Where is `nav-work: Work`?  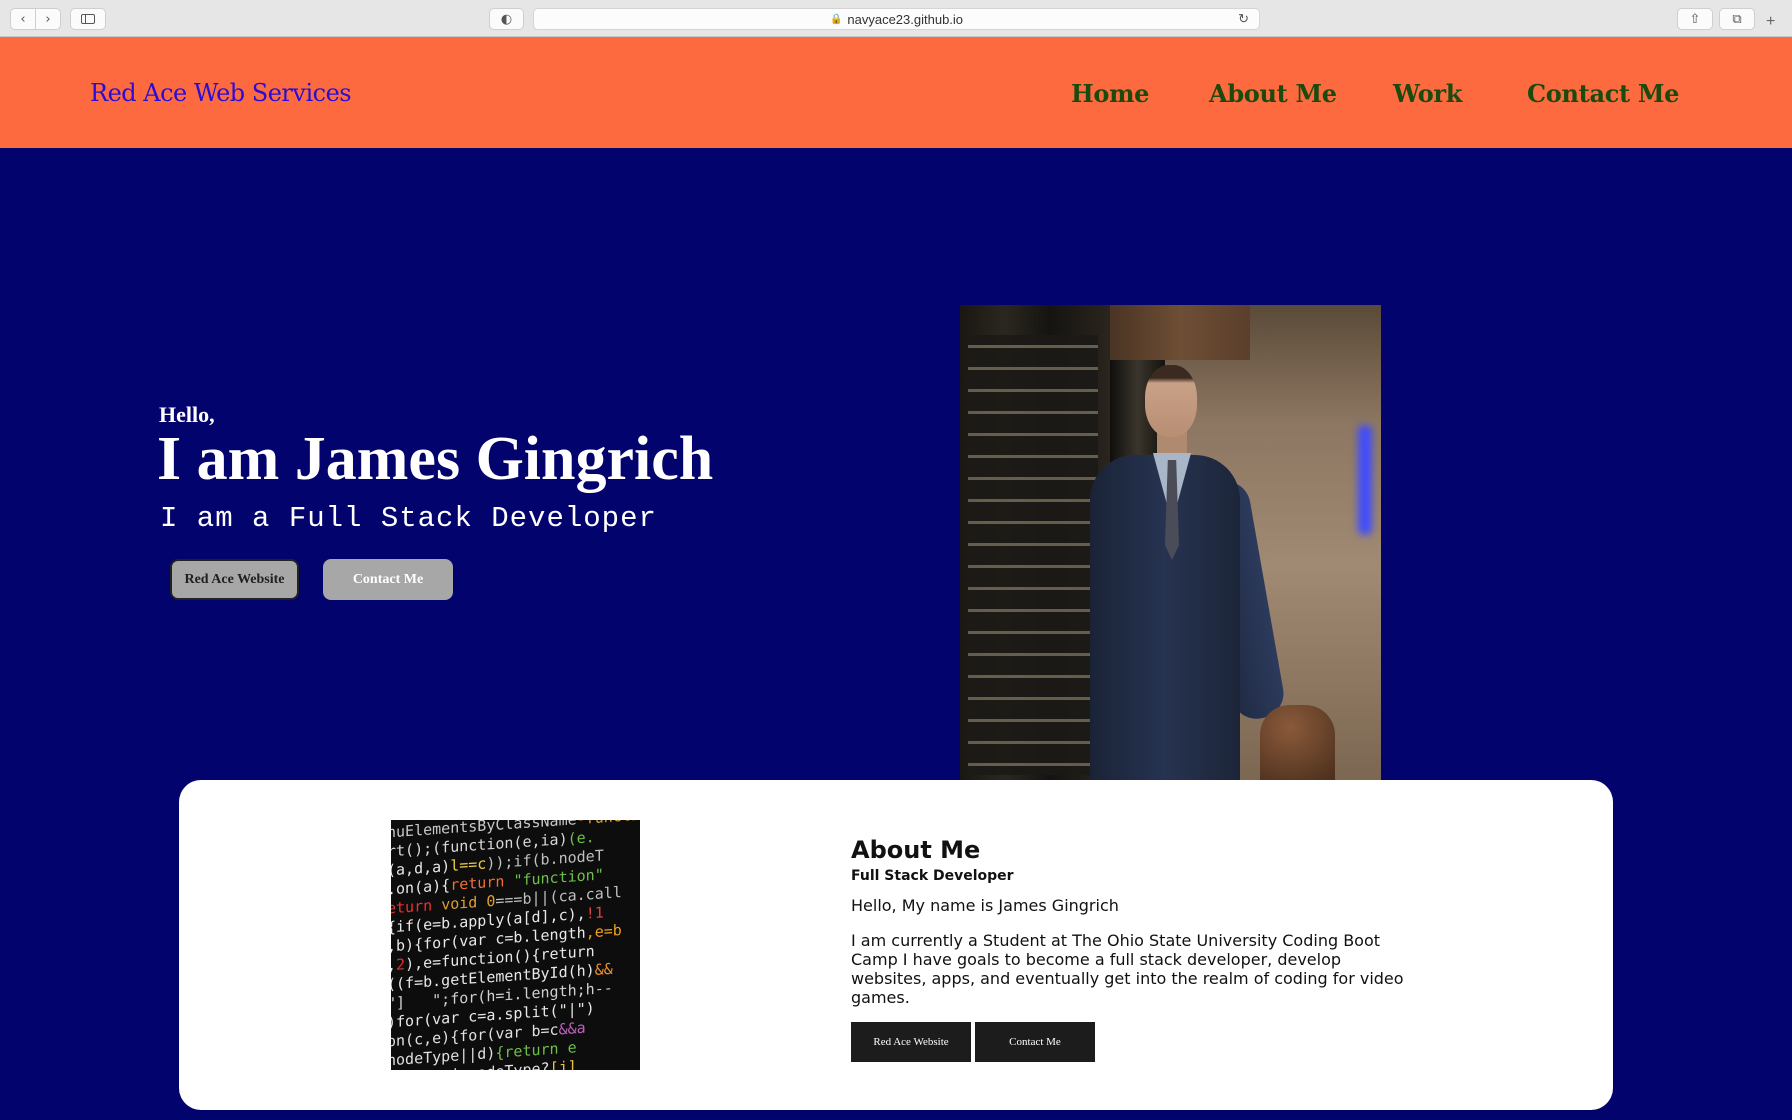 nav-work: Work is located at coordinates (1427, 93).